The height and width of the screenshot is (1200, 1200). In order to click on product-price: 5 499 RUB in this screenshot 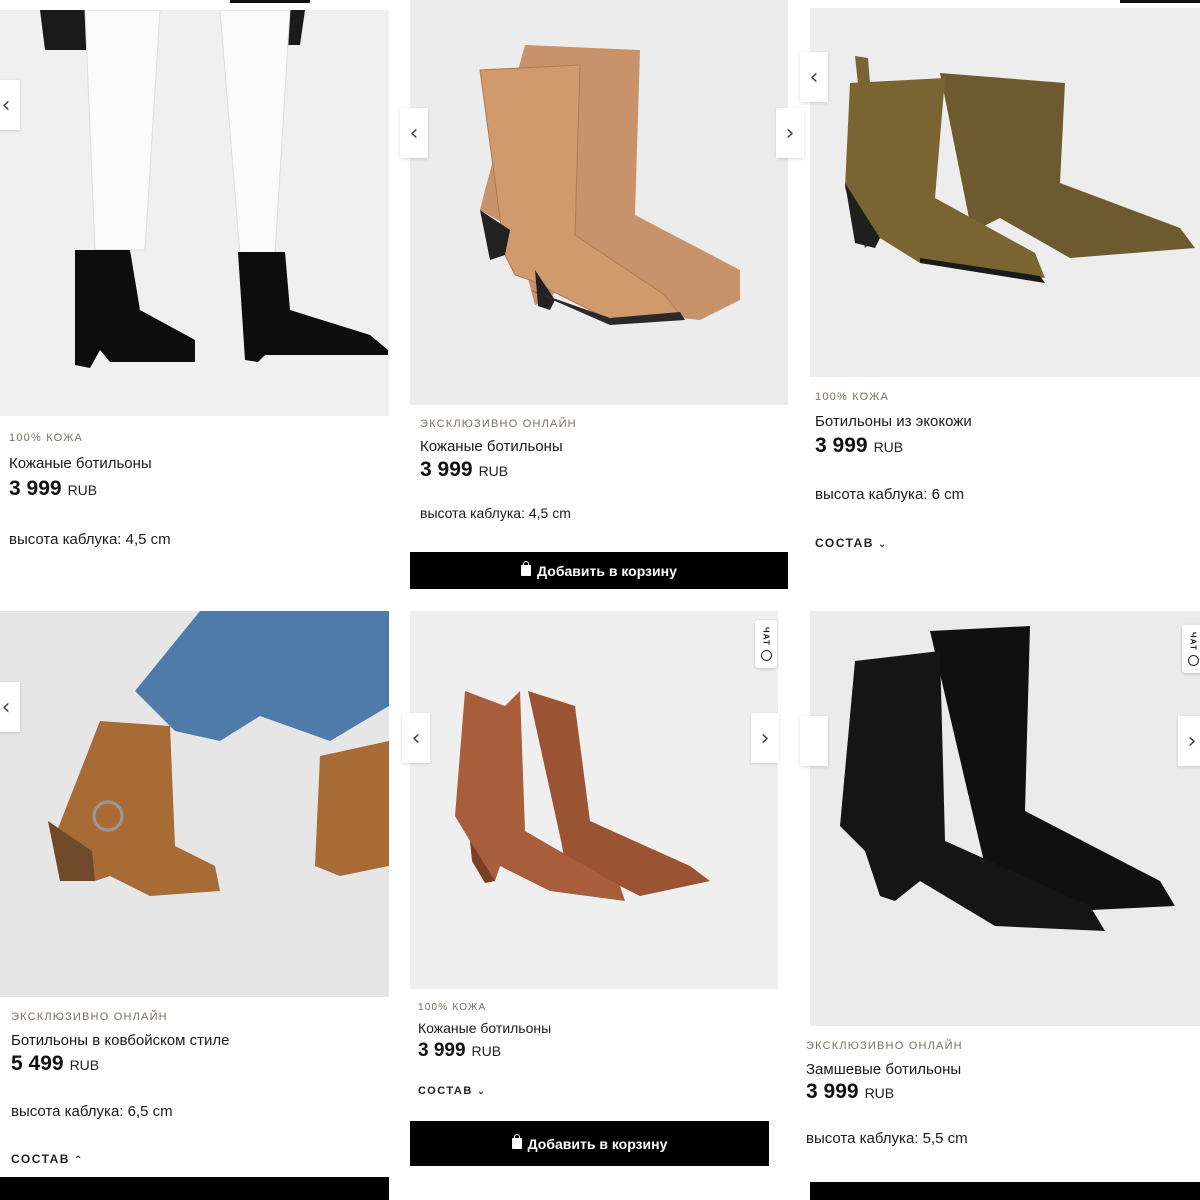, I will do `click(55, 1064)`.